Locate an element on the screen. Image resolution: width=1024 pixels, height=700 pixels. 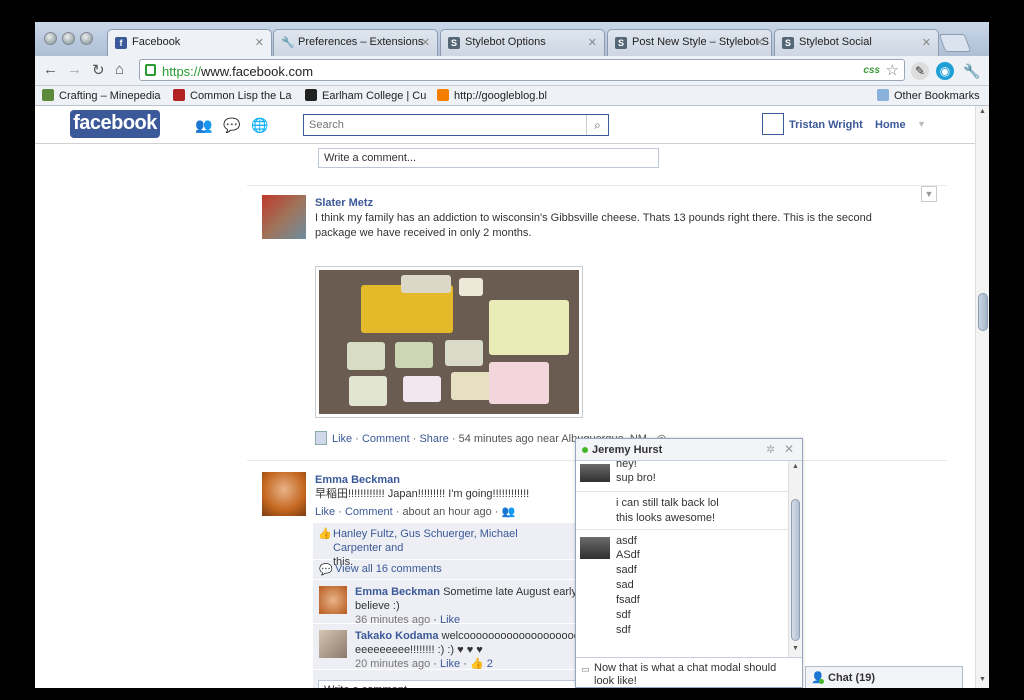
url-text: https://www.facebook.com is located at coordinates (238, 71).